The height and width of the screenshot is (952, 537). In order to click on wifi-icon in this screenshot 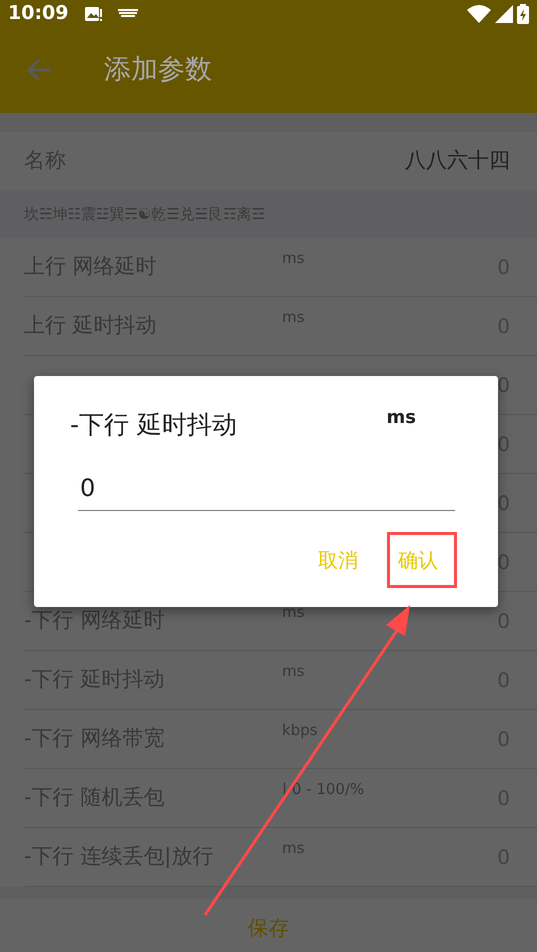, I will do `click(479, 13)`.